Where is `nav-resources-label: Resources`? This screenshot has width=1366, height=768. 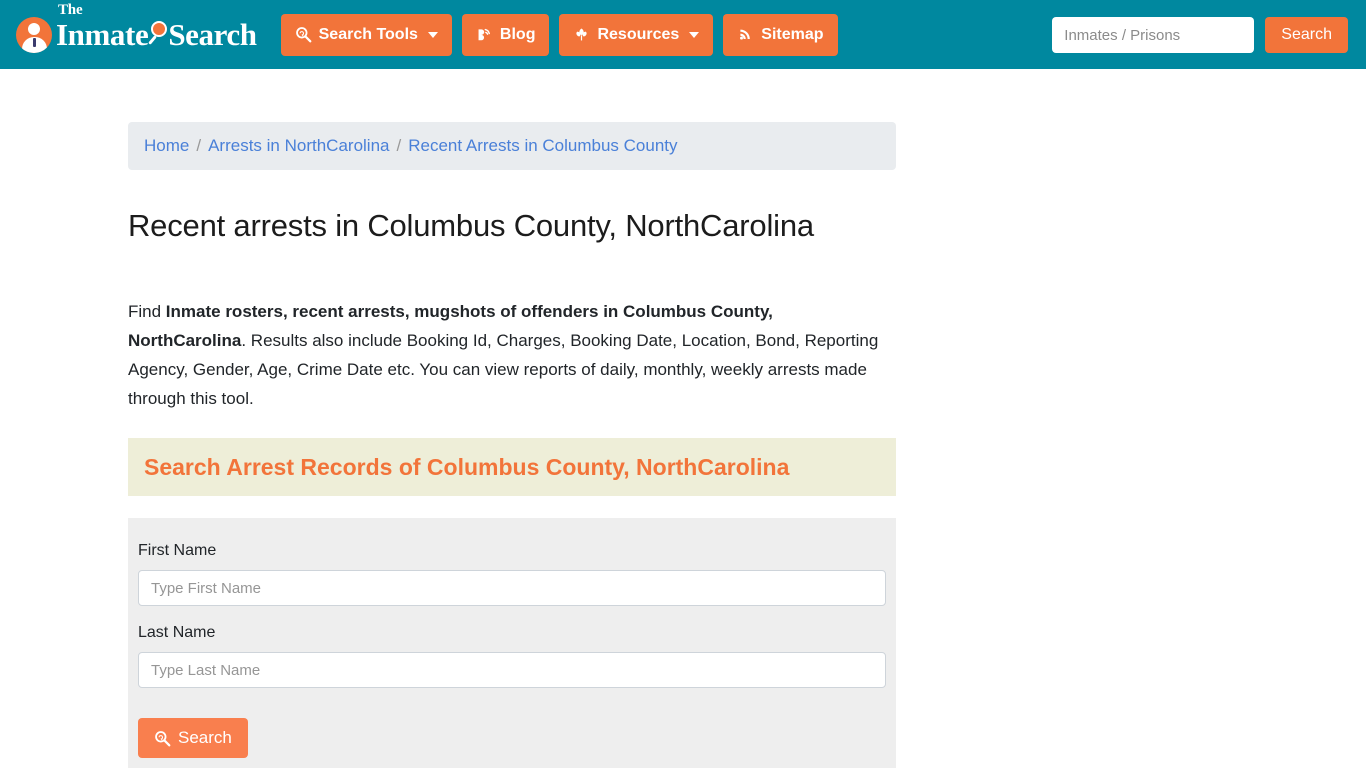
nav-resources-label: Resources is located at coordinates (638, 34).